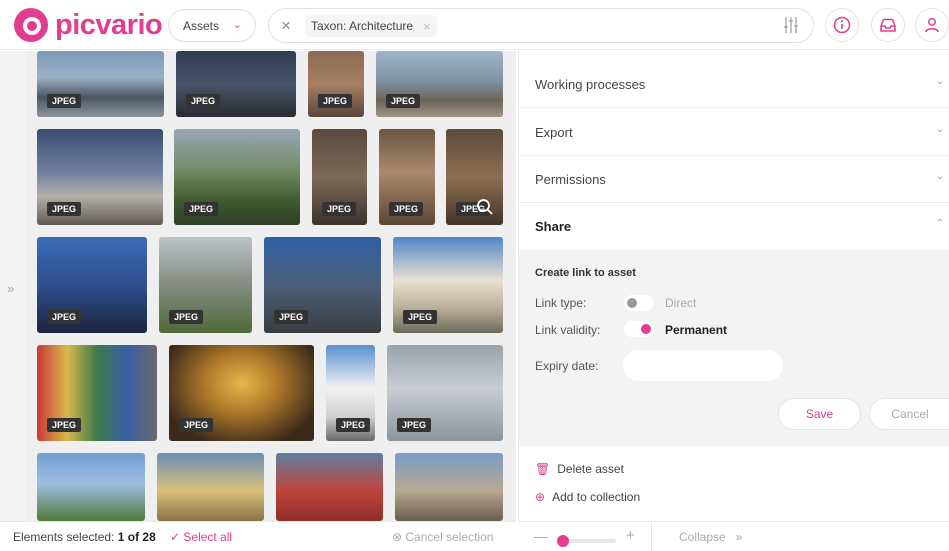 Image resolution: width=949 pixels, height=551 pixels. What do you see at coordinates (734, 179) in the screenshot?
I see `section-permissions: Permissions ⌄` at bounding box center [734, 179].